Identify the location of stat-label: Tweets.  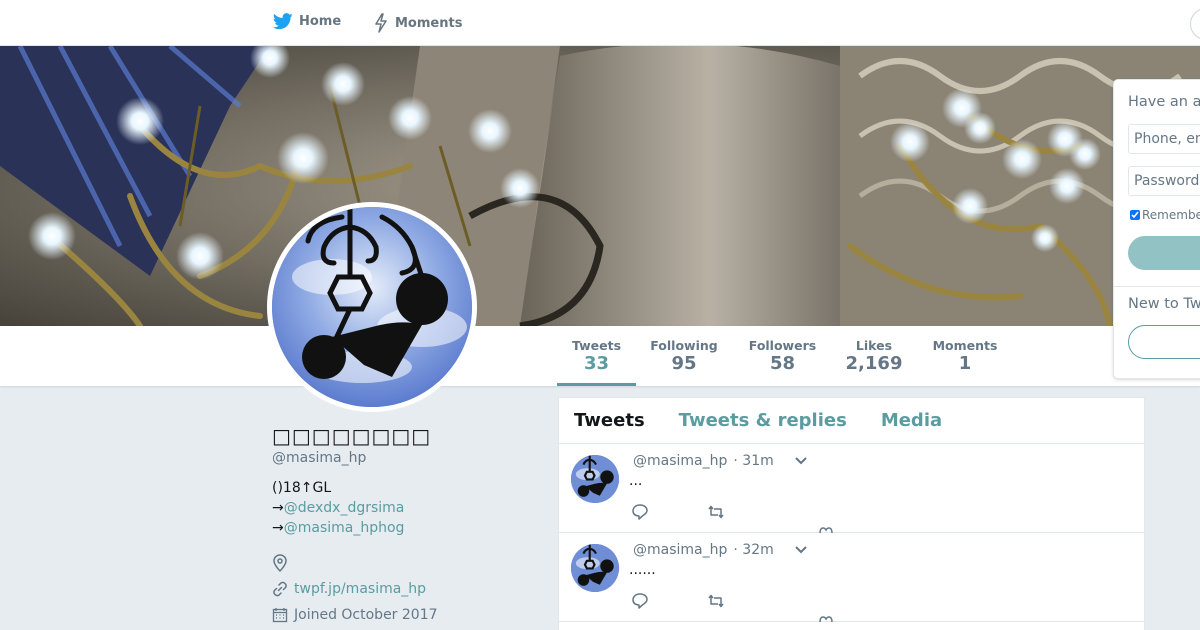
(596, 345).